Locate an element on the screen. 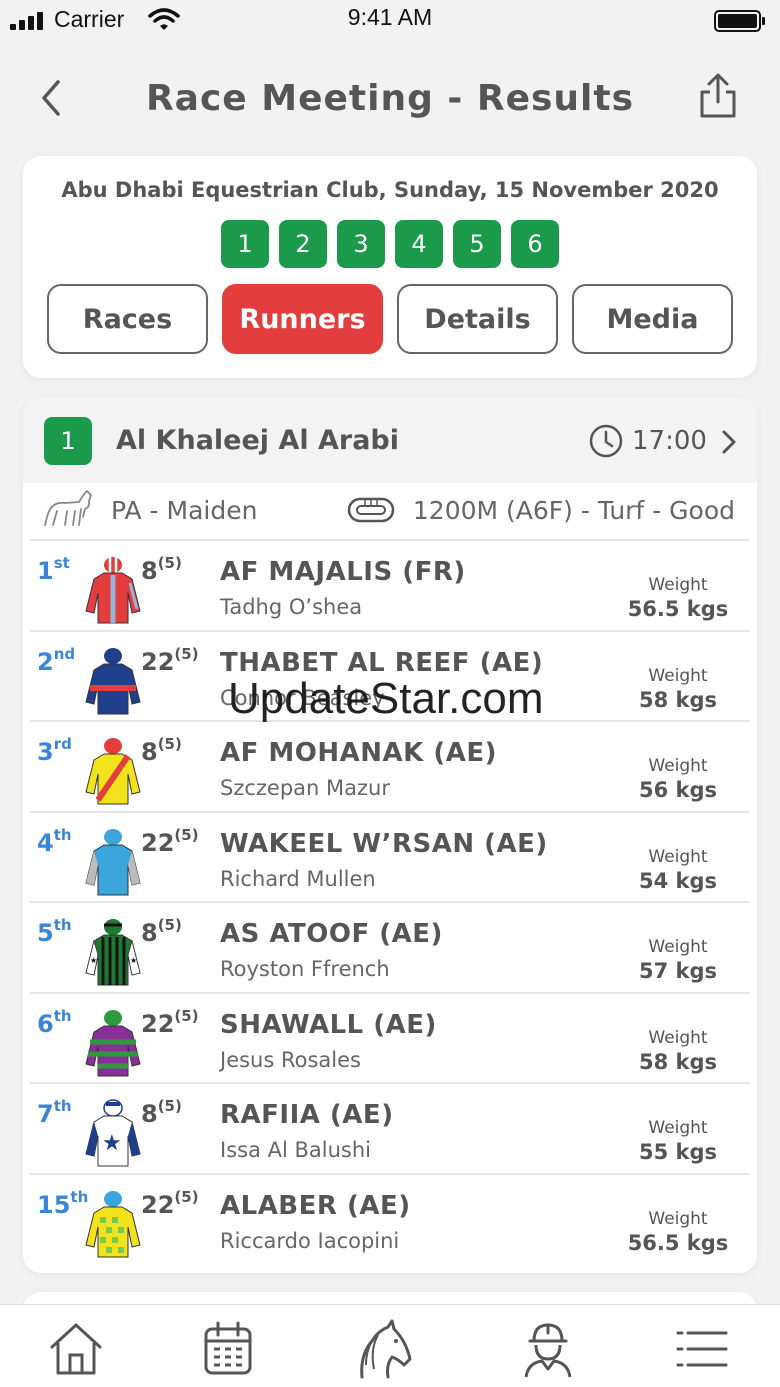 This screenshot has width=780, height=1387. jockey-silks-icon: ★ is located at coordinates (113, 1133).